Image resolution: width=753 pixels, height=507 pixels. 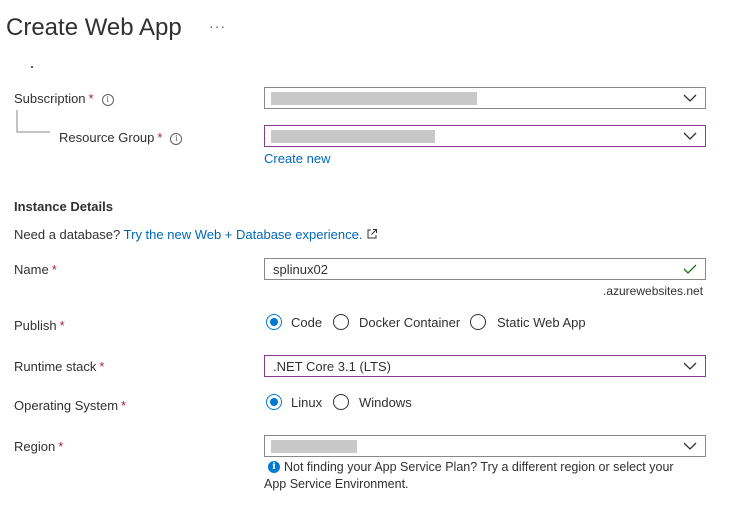 What do you see at coordinates (690, 269) in the screenshot?
I see `checkmark-icon` at bounding box center [690, 269].